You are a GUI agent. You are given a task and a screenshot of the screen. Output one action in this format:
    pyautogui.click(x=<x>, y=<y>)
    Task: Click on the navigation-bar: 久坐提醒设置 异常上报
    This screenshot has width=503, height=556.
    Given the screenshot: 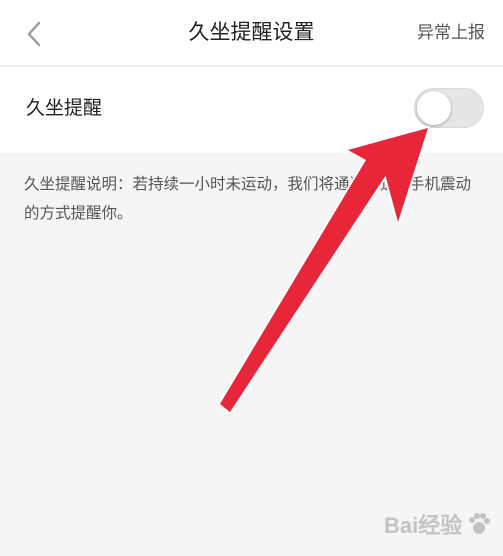 What is the action you would take?
    pyautogui.click(x=251, y=33)
    